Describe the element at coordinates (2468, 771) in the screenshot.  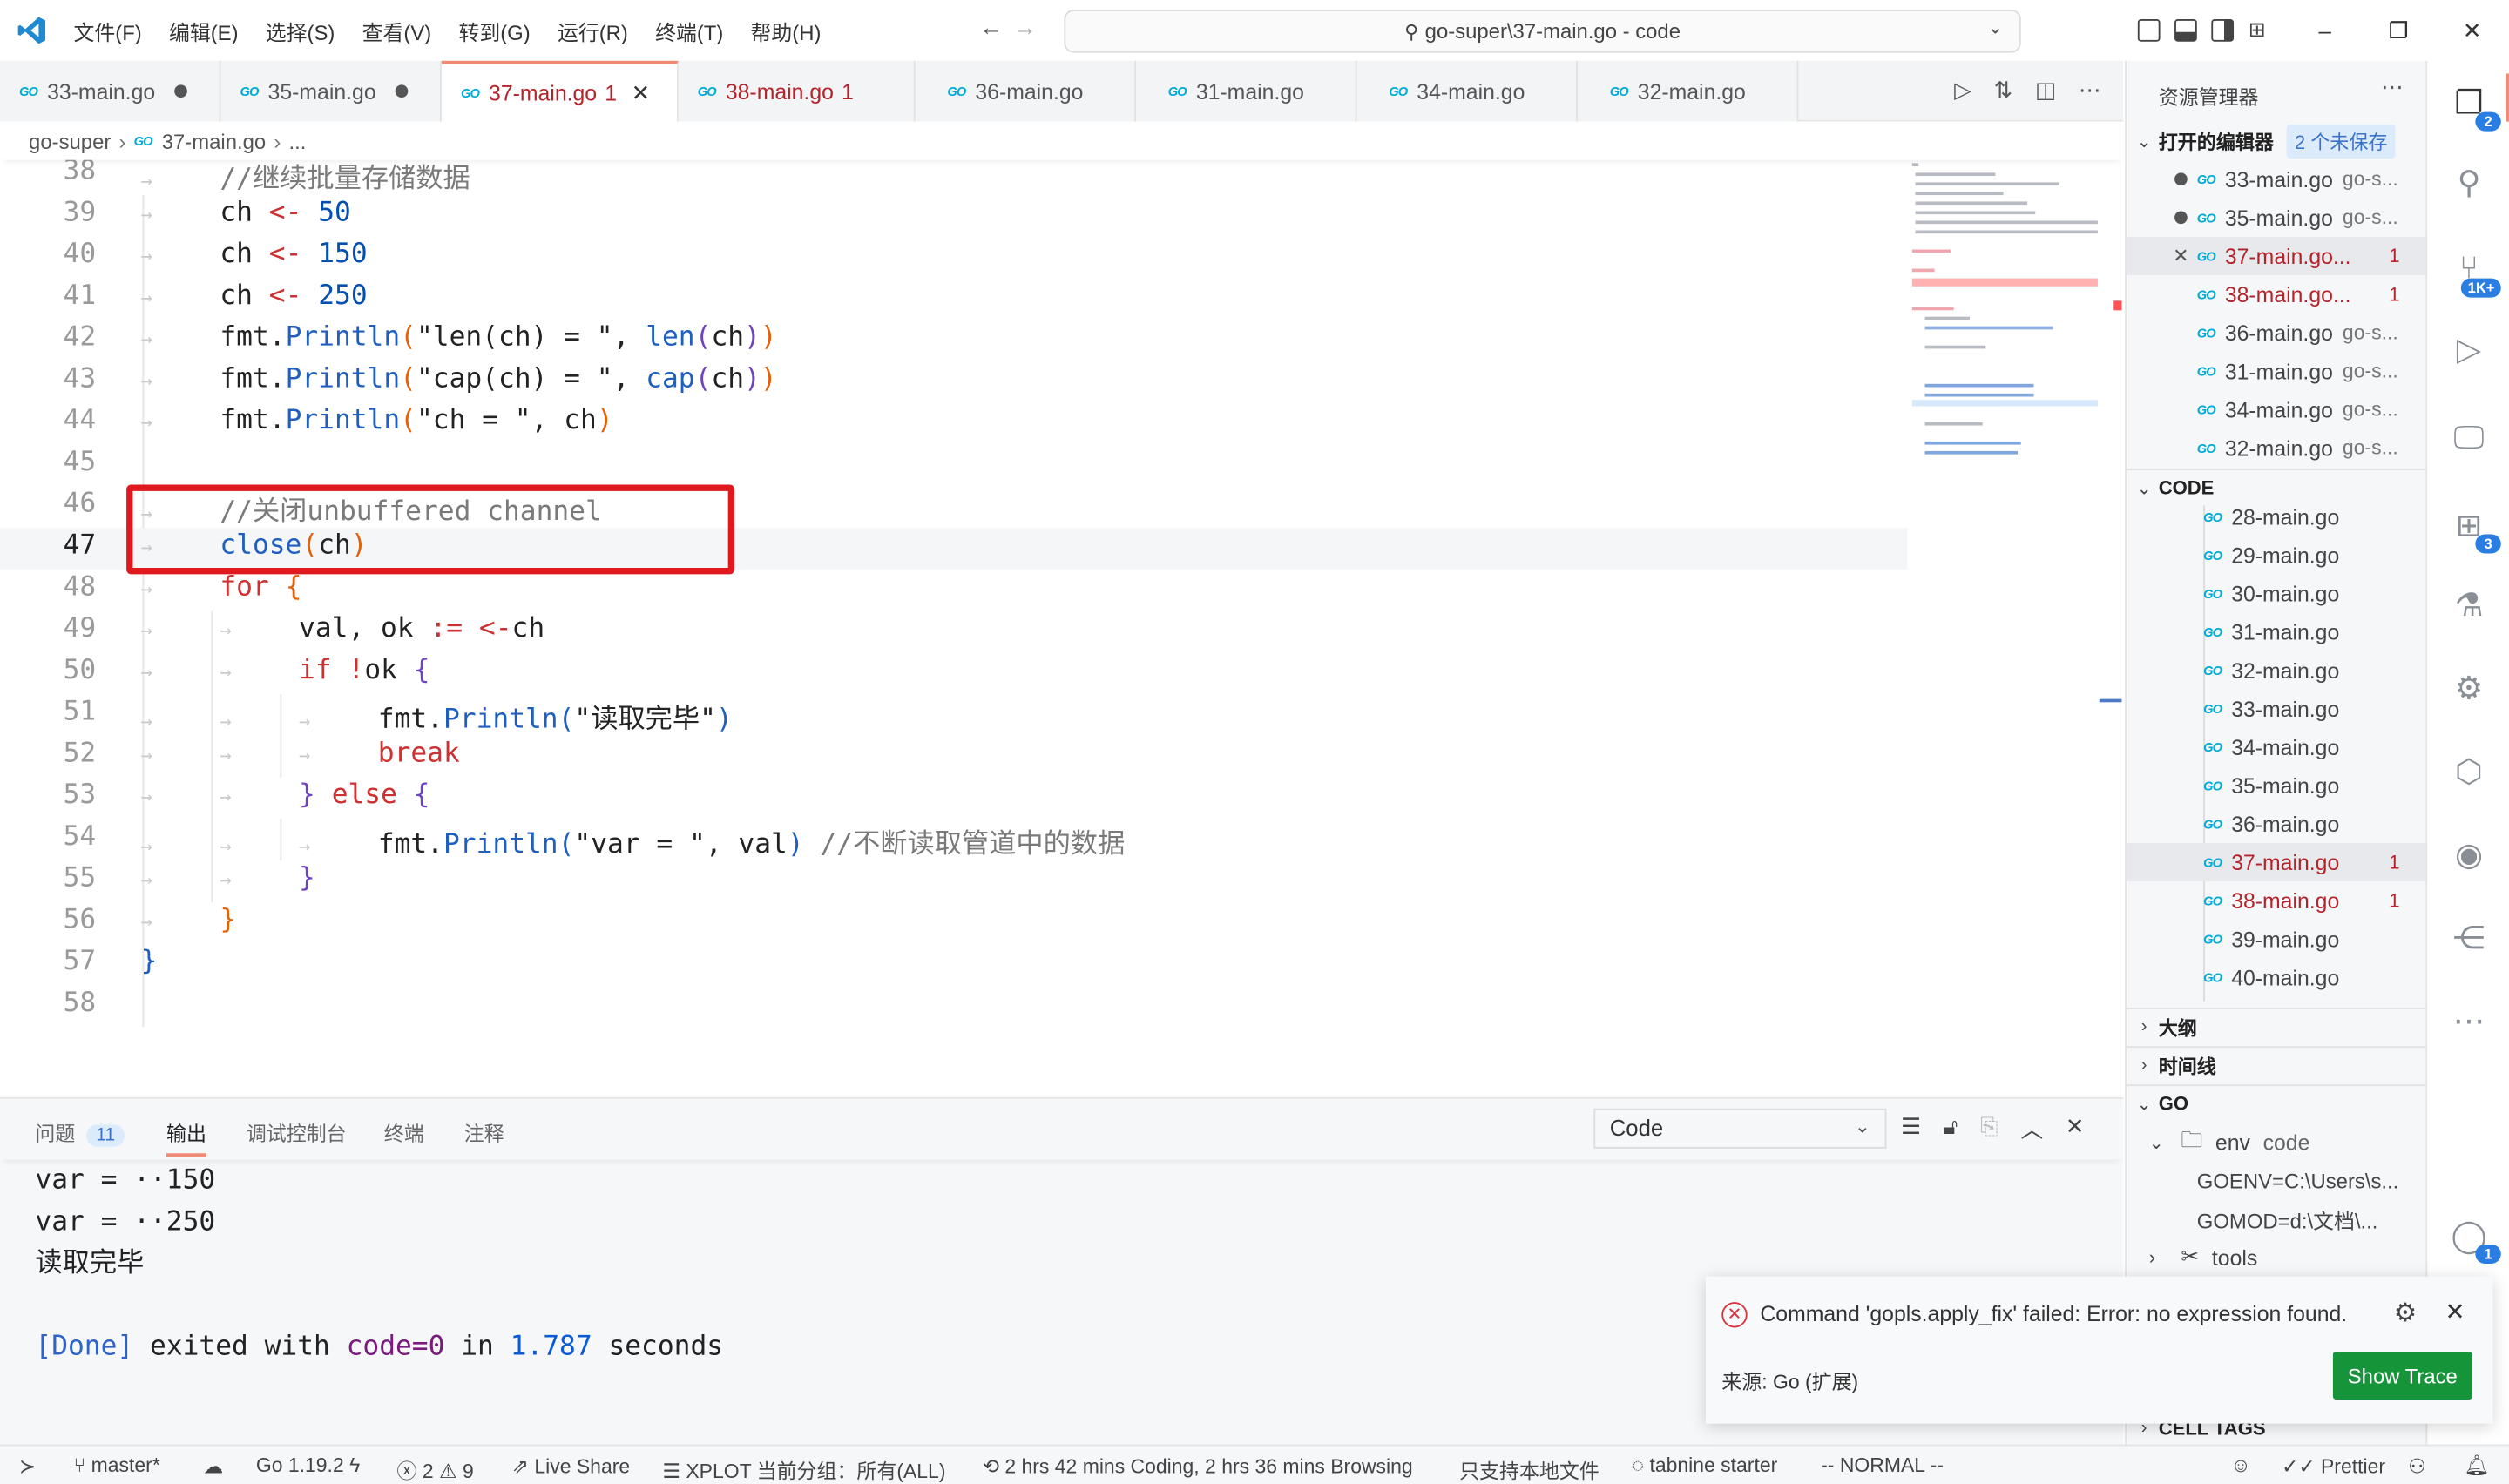
I see `video-extension-icon: ⬡` at that location.